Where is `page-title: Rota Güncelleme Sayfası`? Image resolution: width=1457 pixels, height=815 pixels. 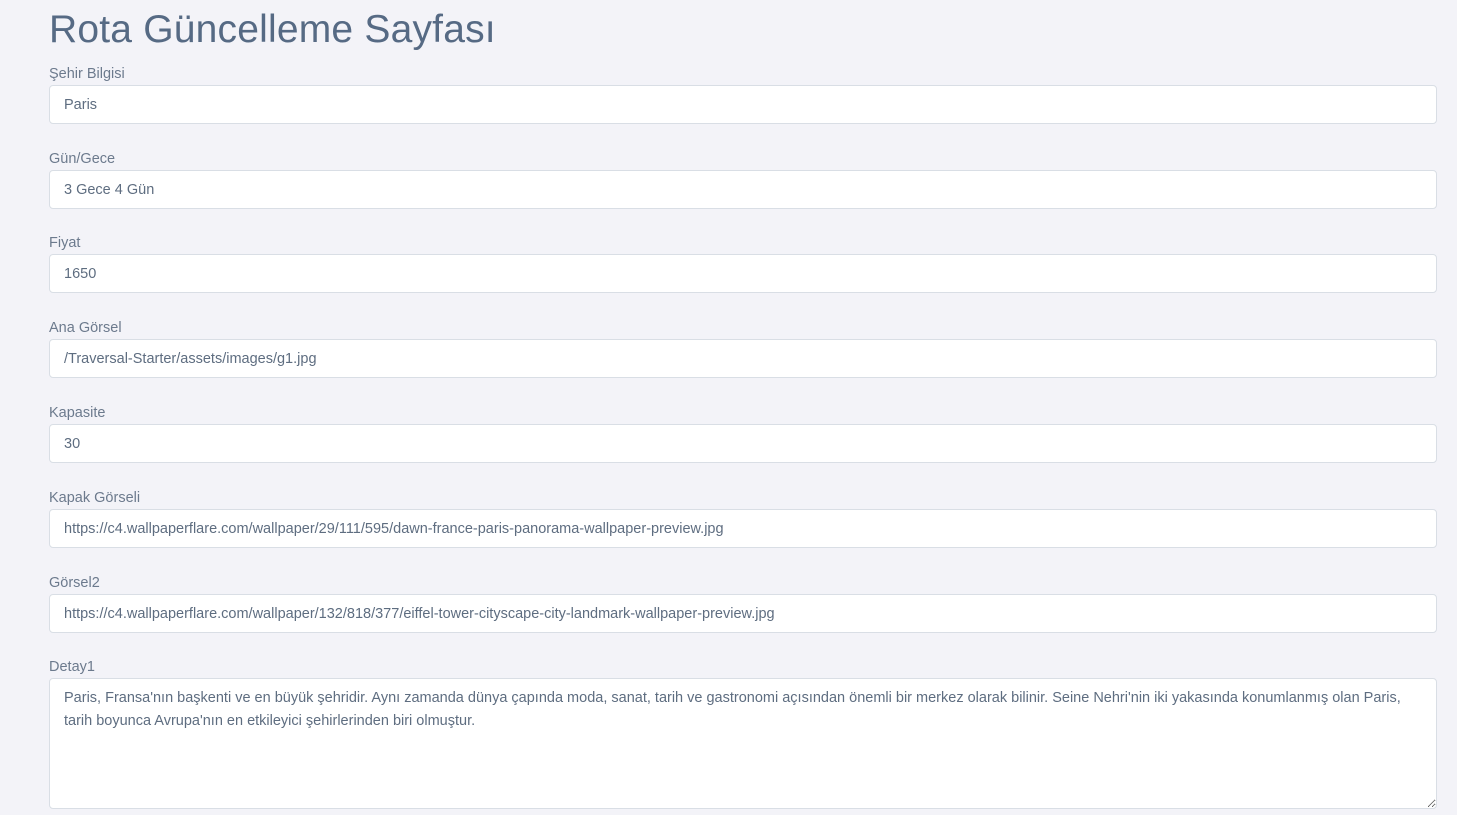 page-title: Rota Güncelleme Sayfası is located at coordinates (272, 29).